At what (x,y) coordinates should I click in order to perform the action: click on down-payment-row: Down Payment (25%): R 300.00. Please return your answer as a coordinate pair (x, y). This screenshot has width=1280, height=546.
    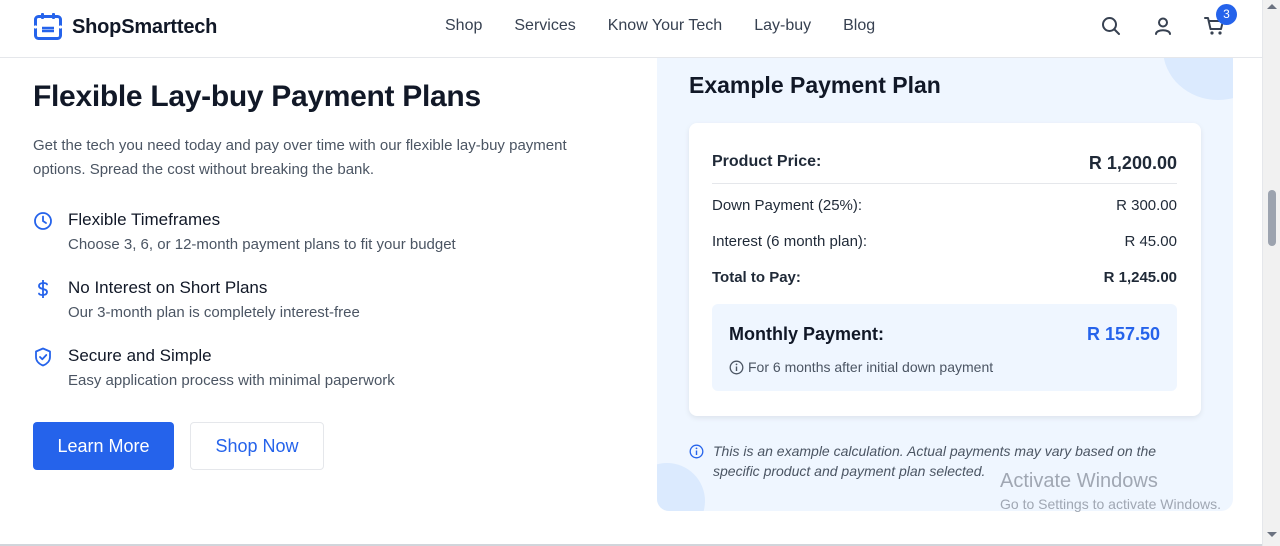
    Looking at the image, I should click on (944, 205).